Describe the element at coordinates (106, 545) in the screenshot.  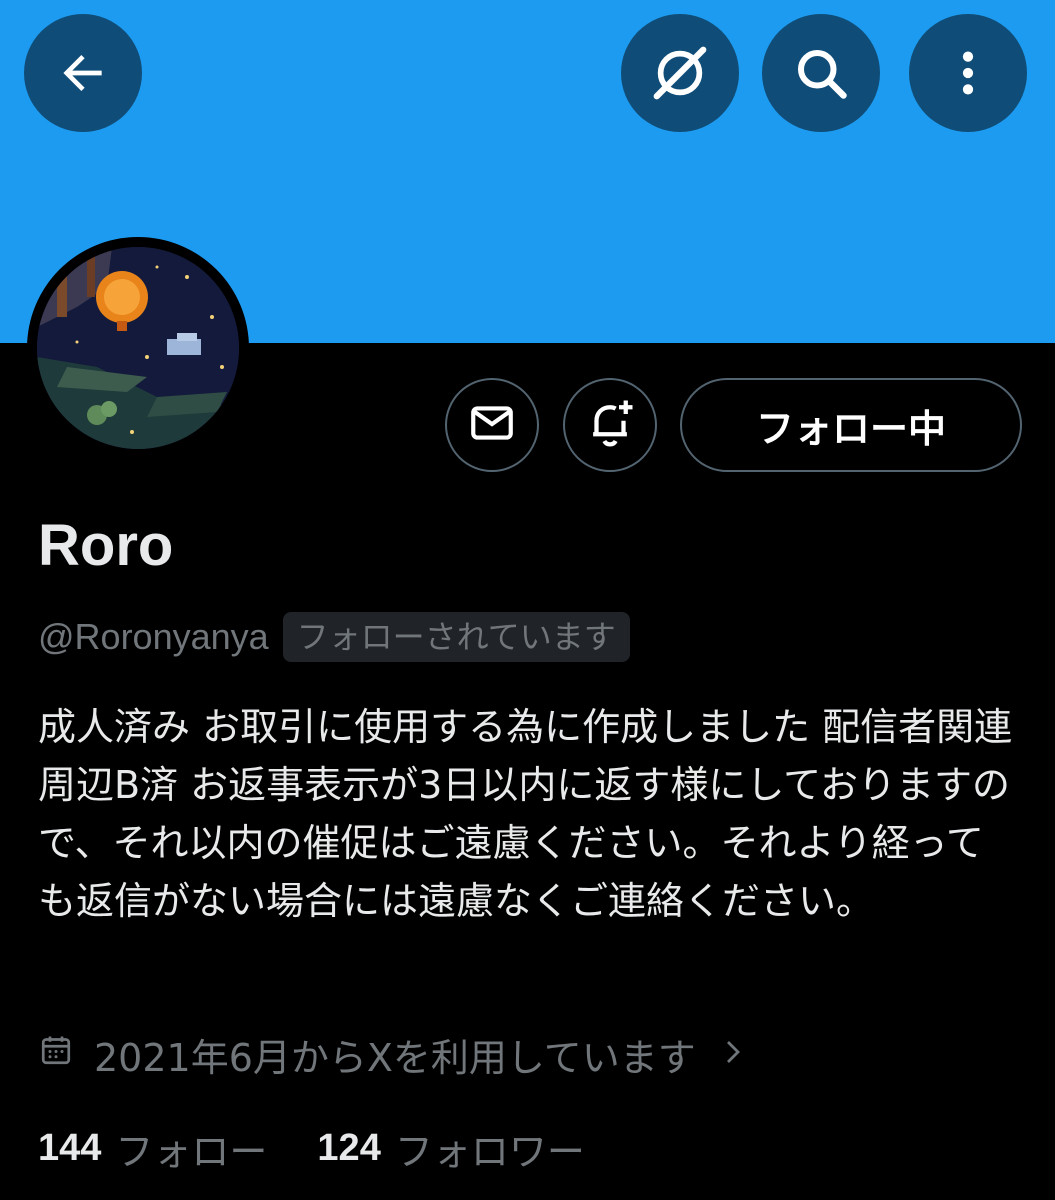
I see `display-name: Roro` at that location.